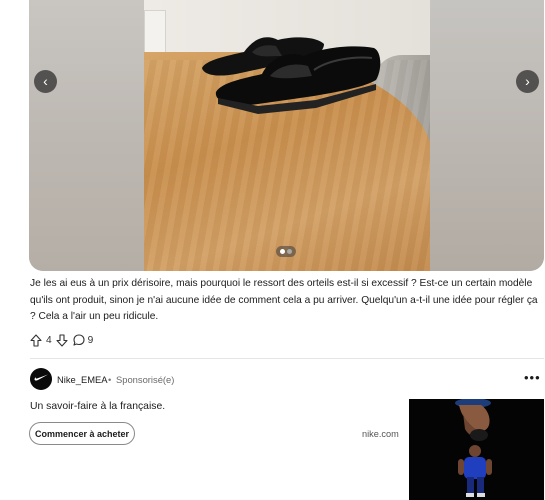 The width and height of the screenshot is (545, 500). Describe the element at coordinates (532, 377) in the screenshot. I see `more-options-button: •••` at that location.